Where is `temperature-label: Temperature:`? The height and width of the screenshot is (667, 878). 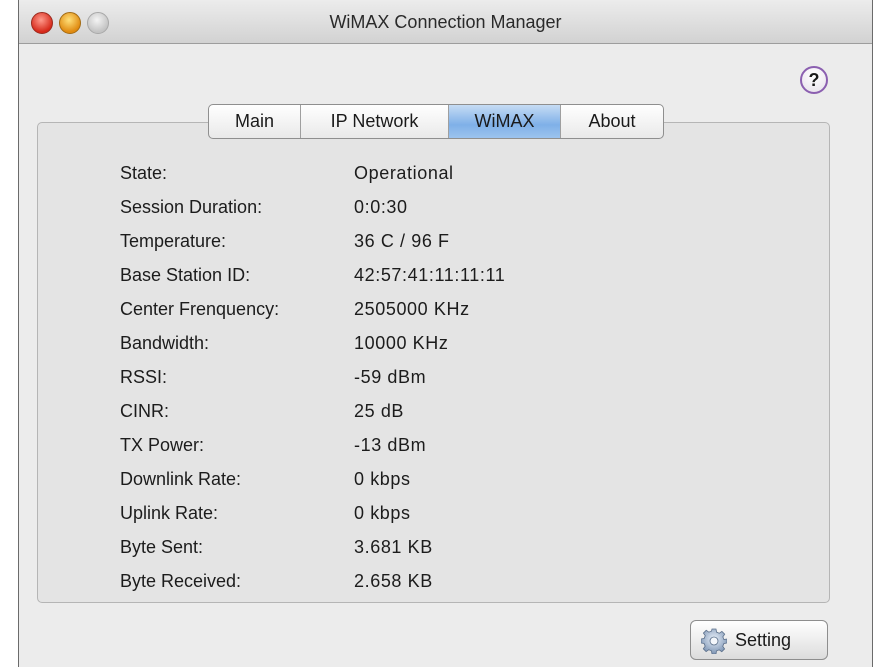 temperature-label: Temperature: is located at coordinates (173, 241).